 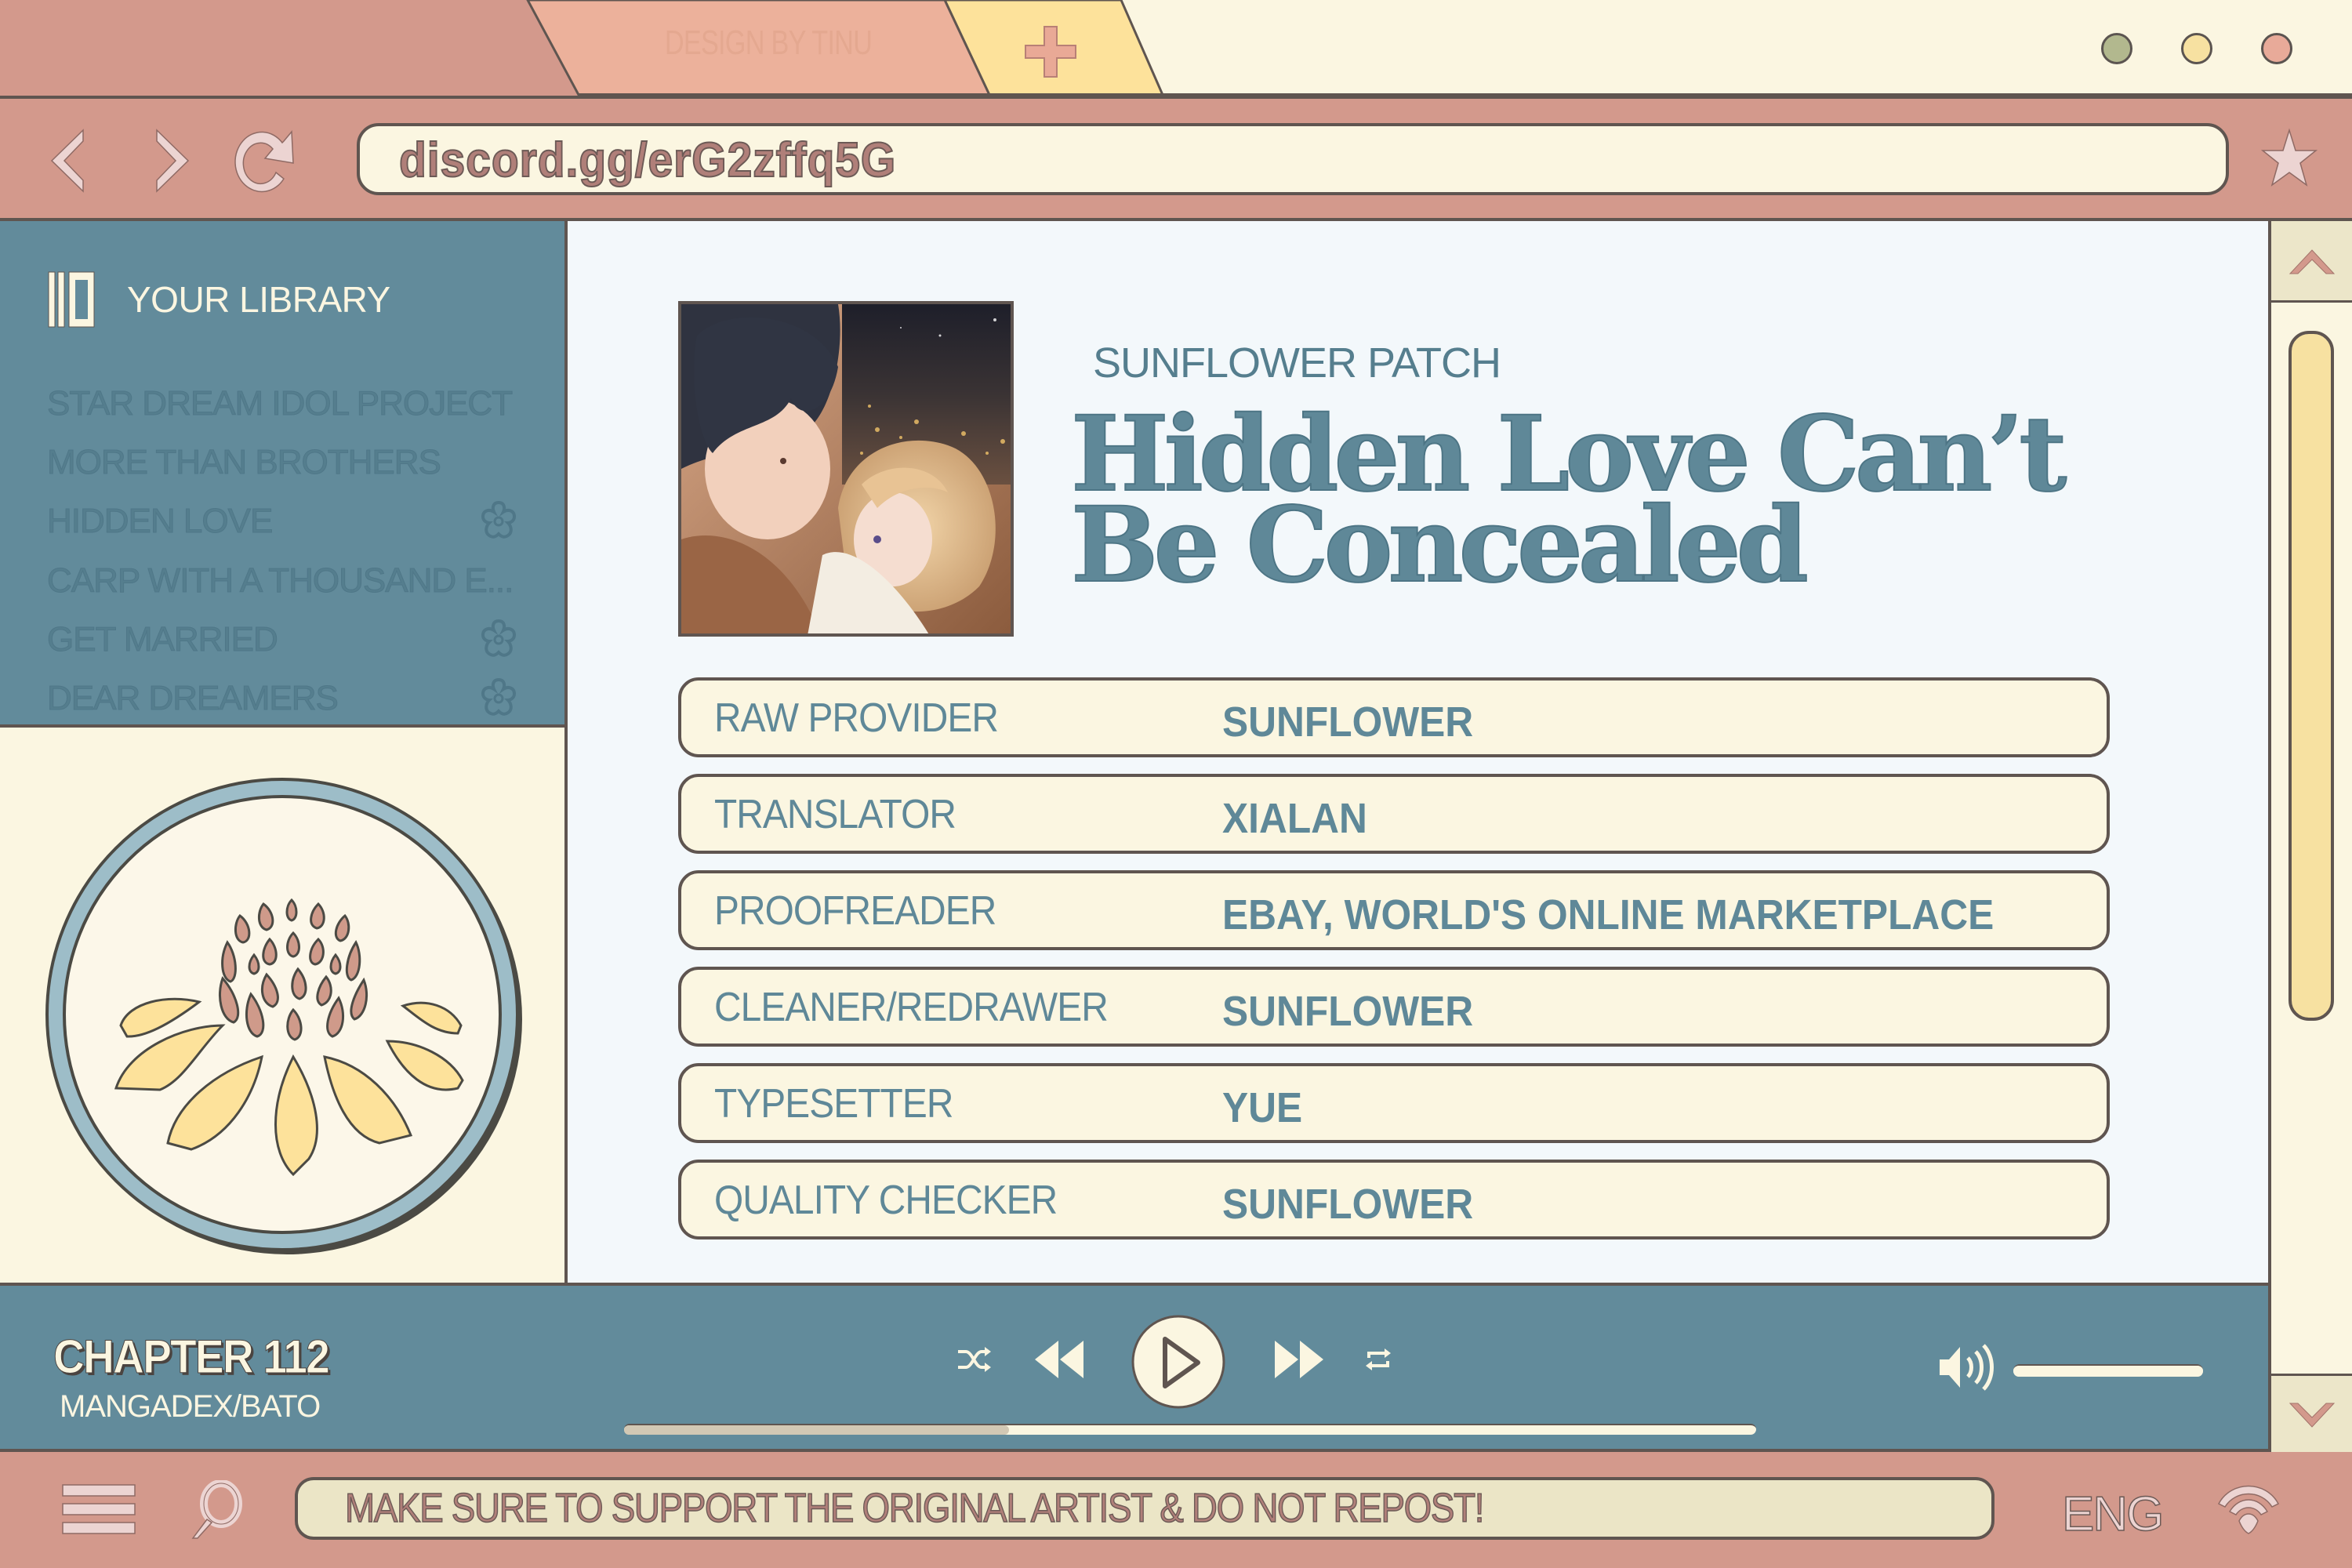 I want to click on credit-role: RAW PROVIDER, so click(x=856, y=718).